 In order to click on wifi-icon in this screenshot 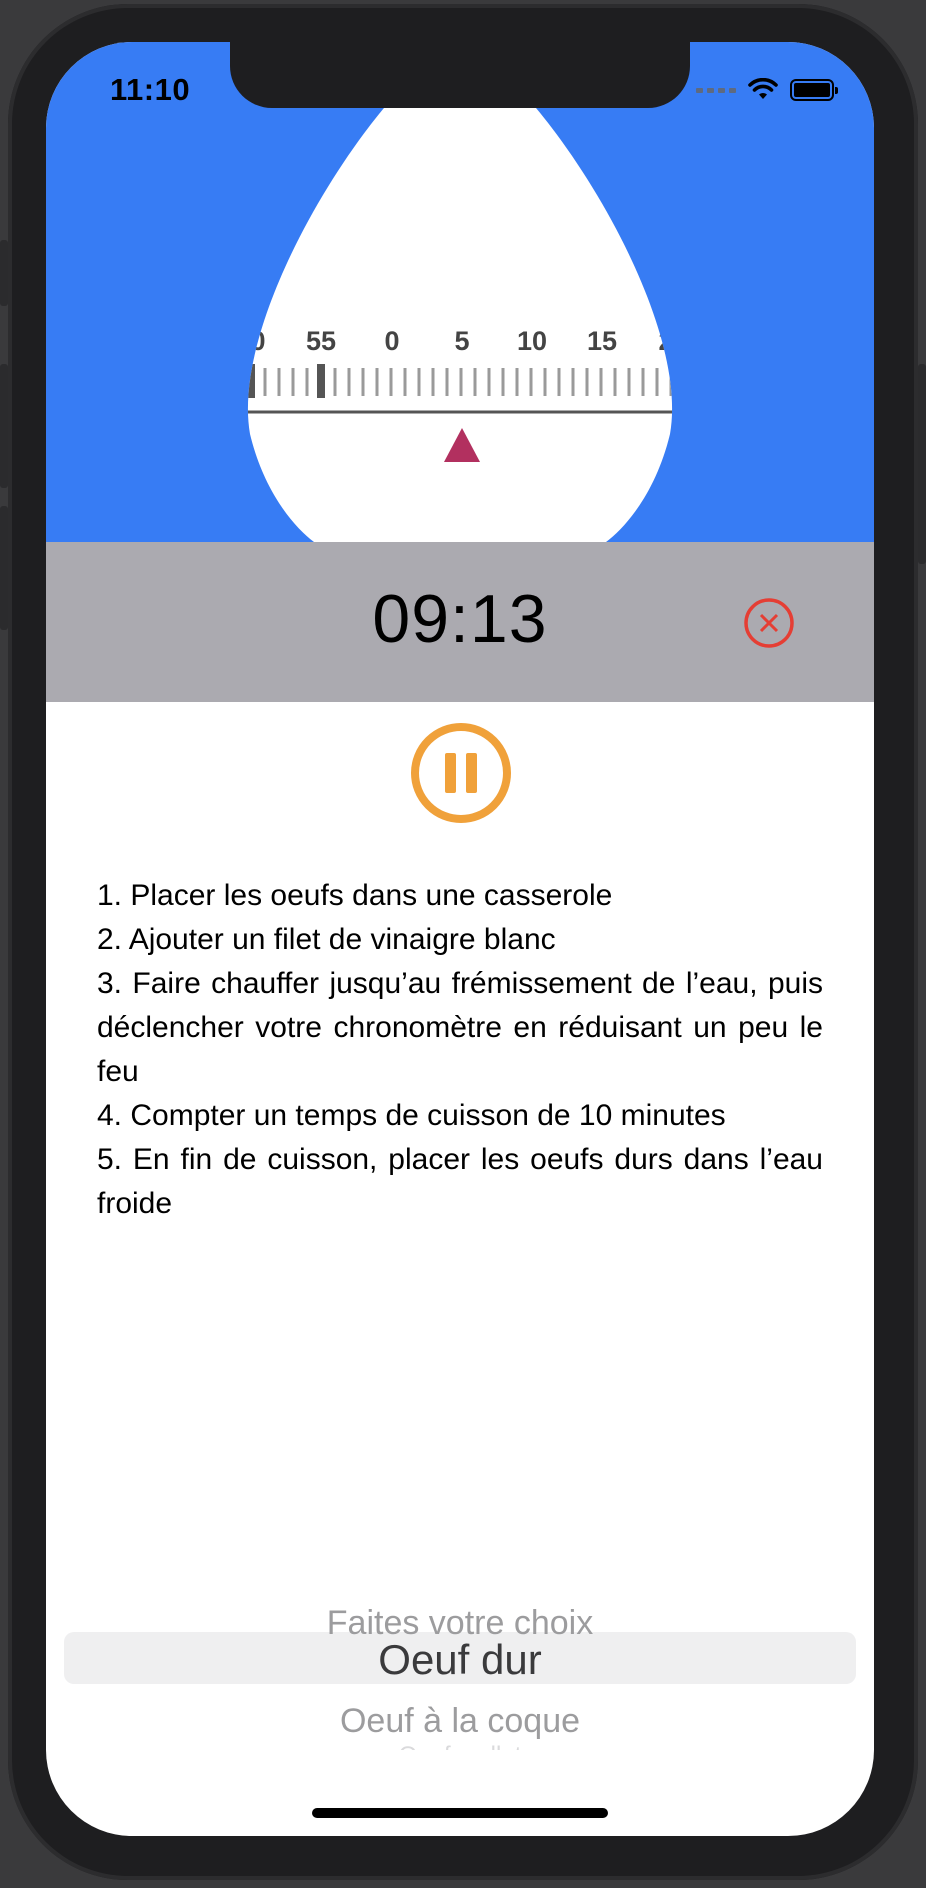, I will do `click(763, 88)`.